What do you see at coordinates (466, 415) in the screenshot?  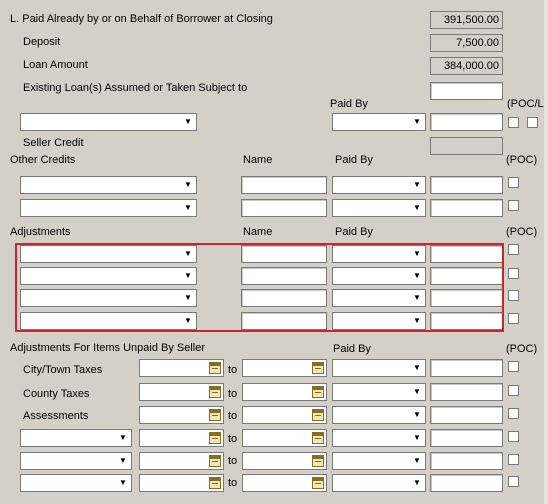 I see `assessments-amount-input` at bounding box center [466, 415].